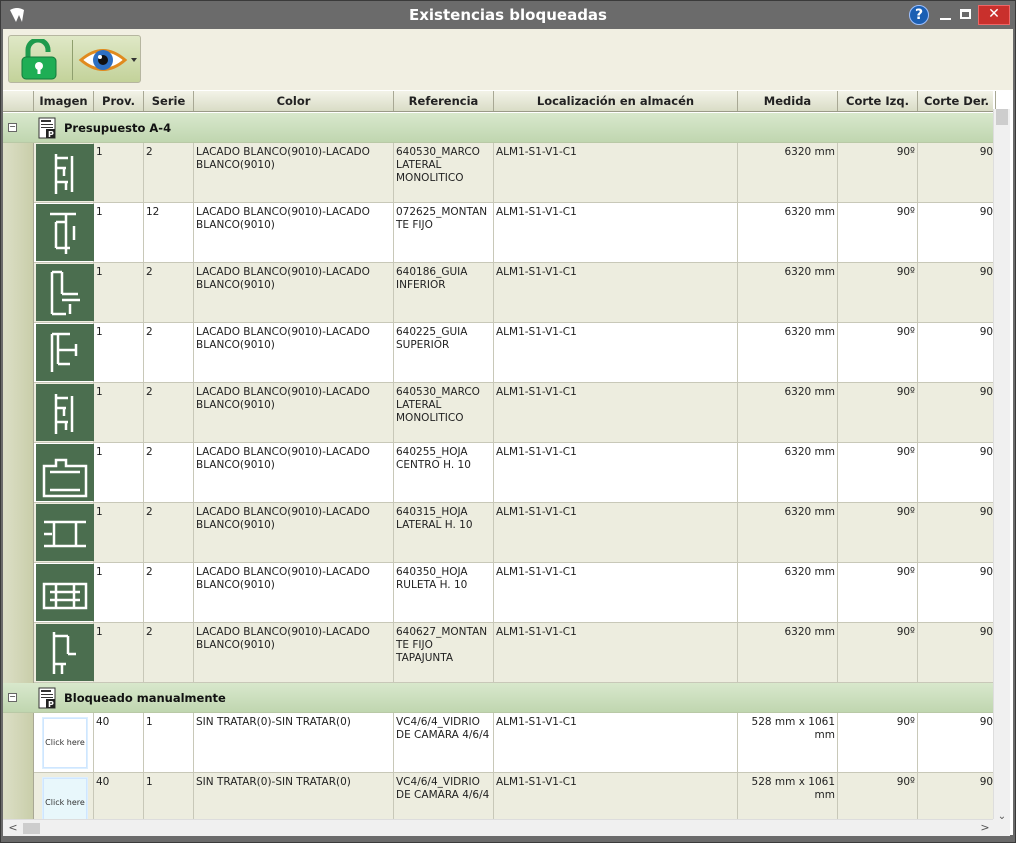 This screenshot has width=1016, height=843. What do you see at coordinates (508, 15) in the screenshot?
I see `title-bar: Existencias bloqueadas ? ✕` at bounding box center [508, 15].